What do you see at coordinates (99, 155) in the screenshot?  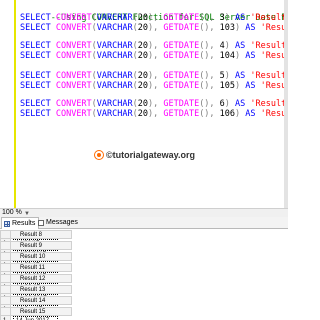 I see `tutorialgateway-logo-icon` at bounding box center [99, 155].